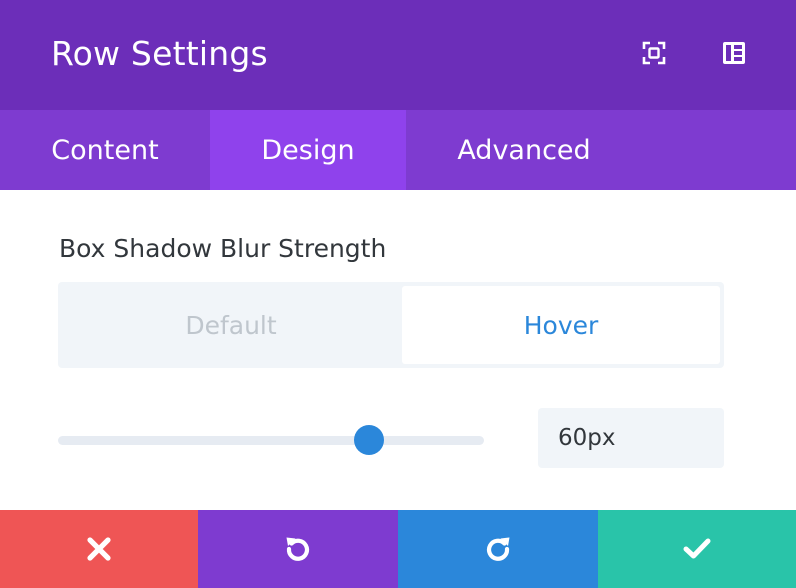 The width and height of the screenshot is (796, 588). Describe the element at coordinates (159, 53) in the screenshot. I see `modal-title: Row Settings` at that location.